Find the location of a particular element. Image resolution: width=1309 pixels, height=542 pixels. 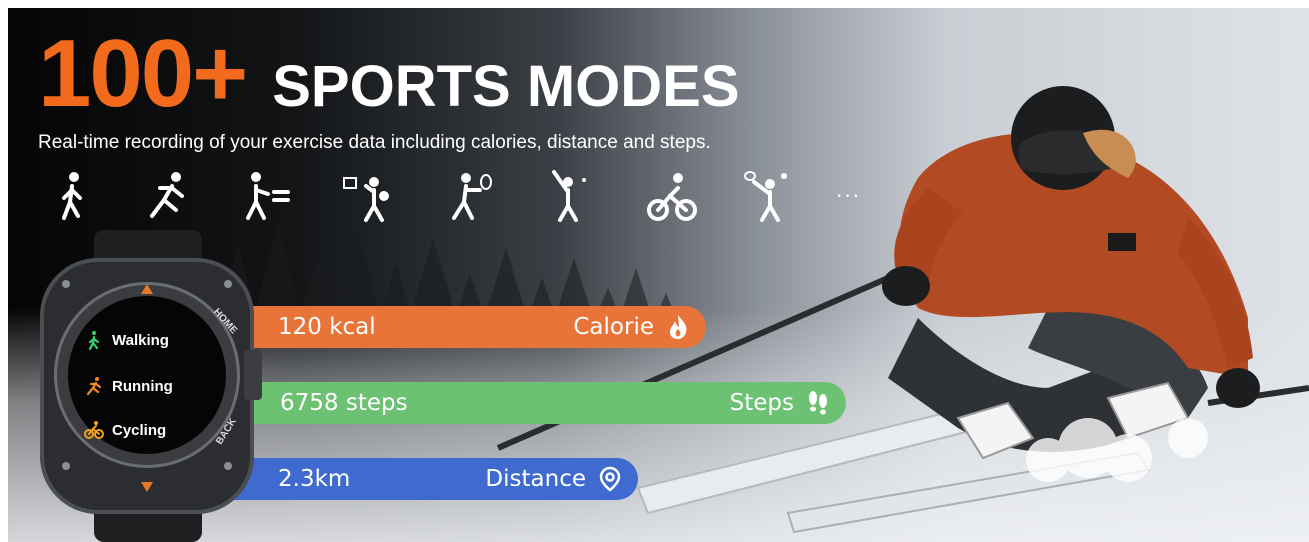

watch-mode-label: Cycling is located at coordinates (139, 430).